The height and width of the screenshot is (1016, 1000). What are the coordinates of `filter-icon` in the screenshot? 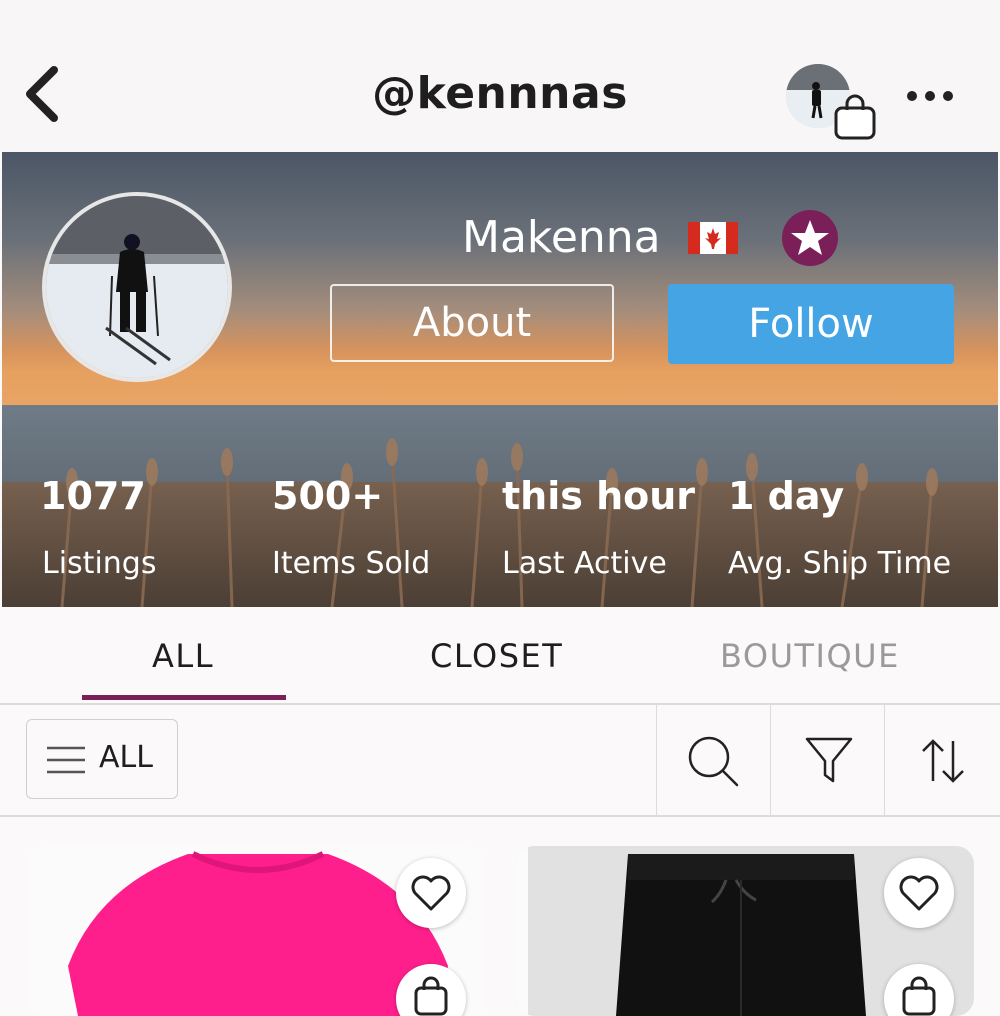 It's located at (829, 760).